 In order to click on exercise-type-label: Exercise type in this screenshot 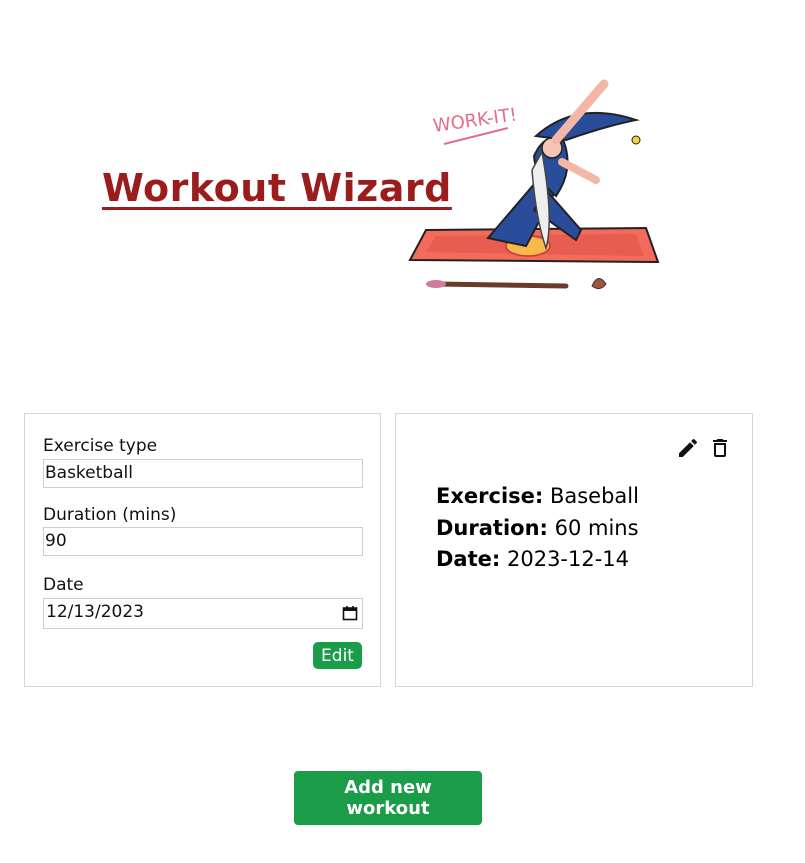, I will do `click(100, 446)`.